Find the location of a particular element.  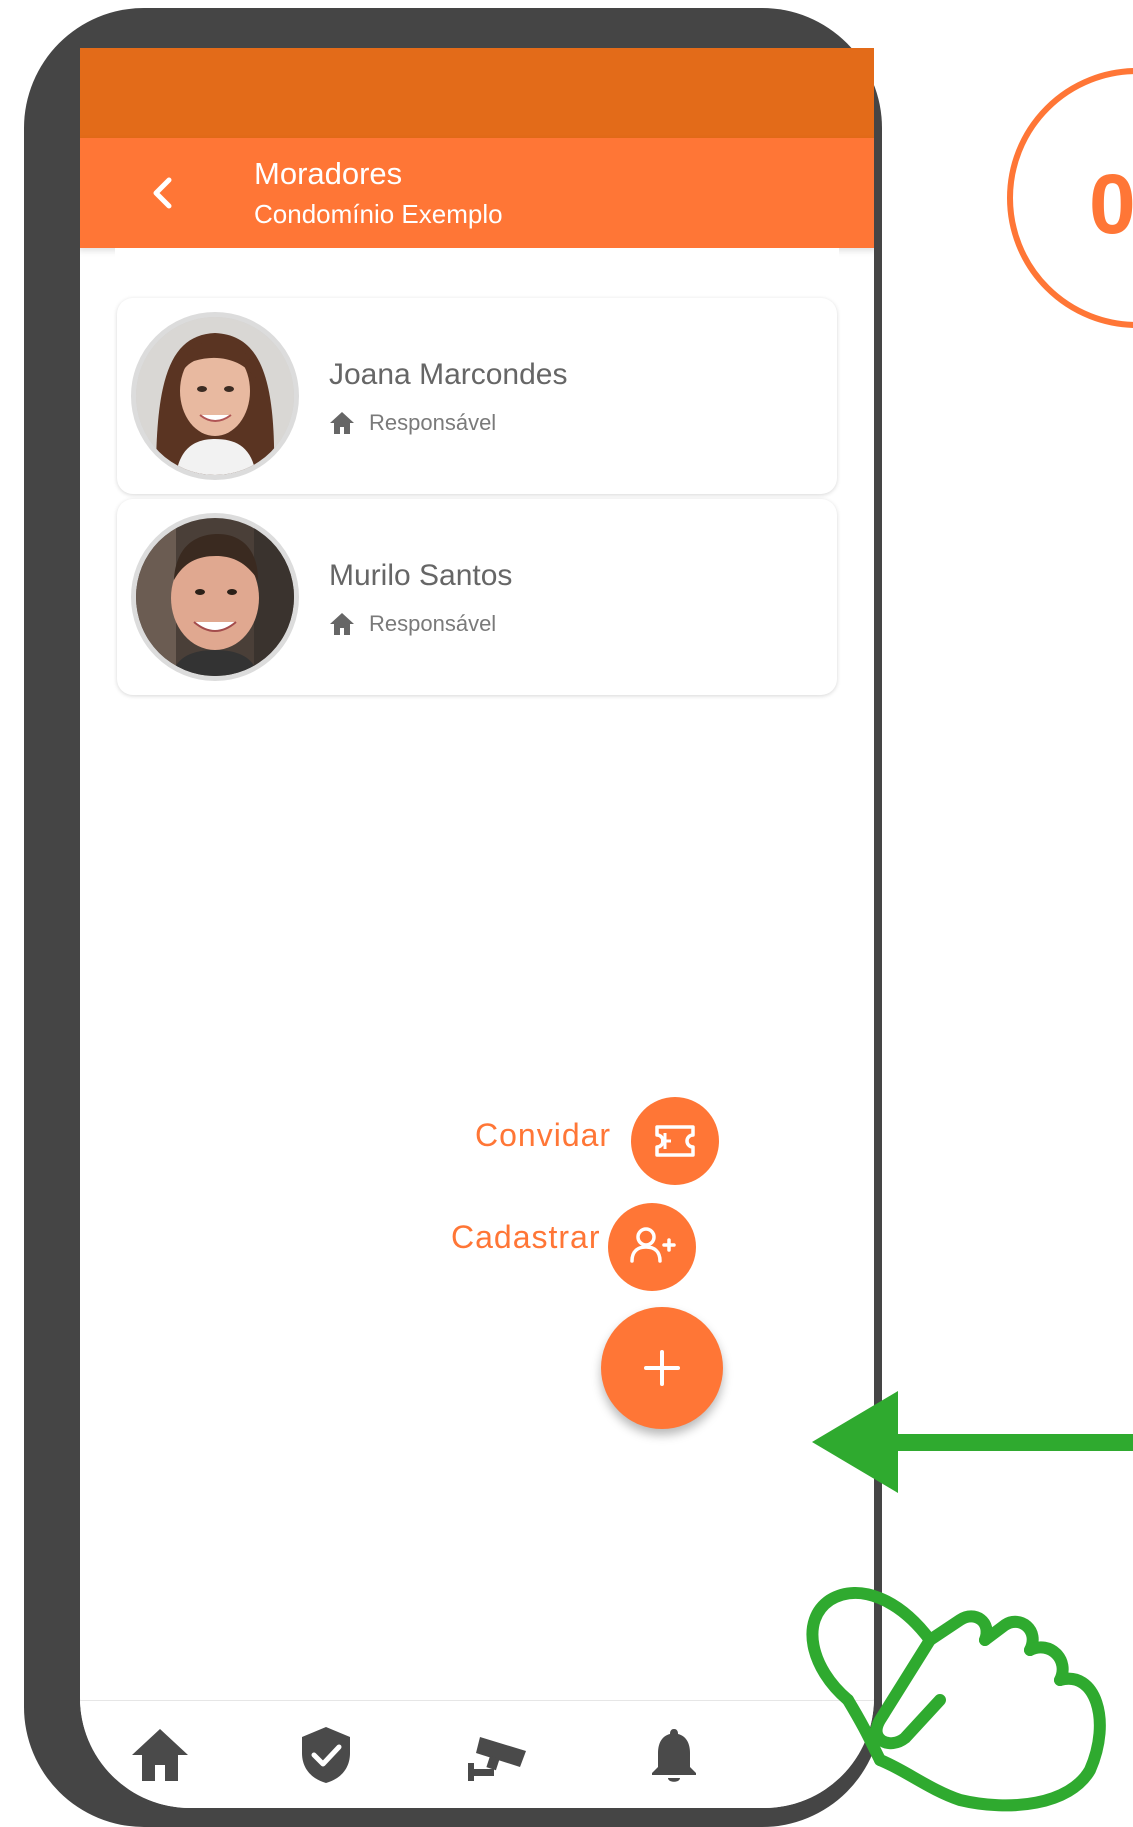

annotation-overlay is located at coordinates (969, 1601).